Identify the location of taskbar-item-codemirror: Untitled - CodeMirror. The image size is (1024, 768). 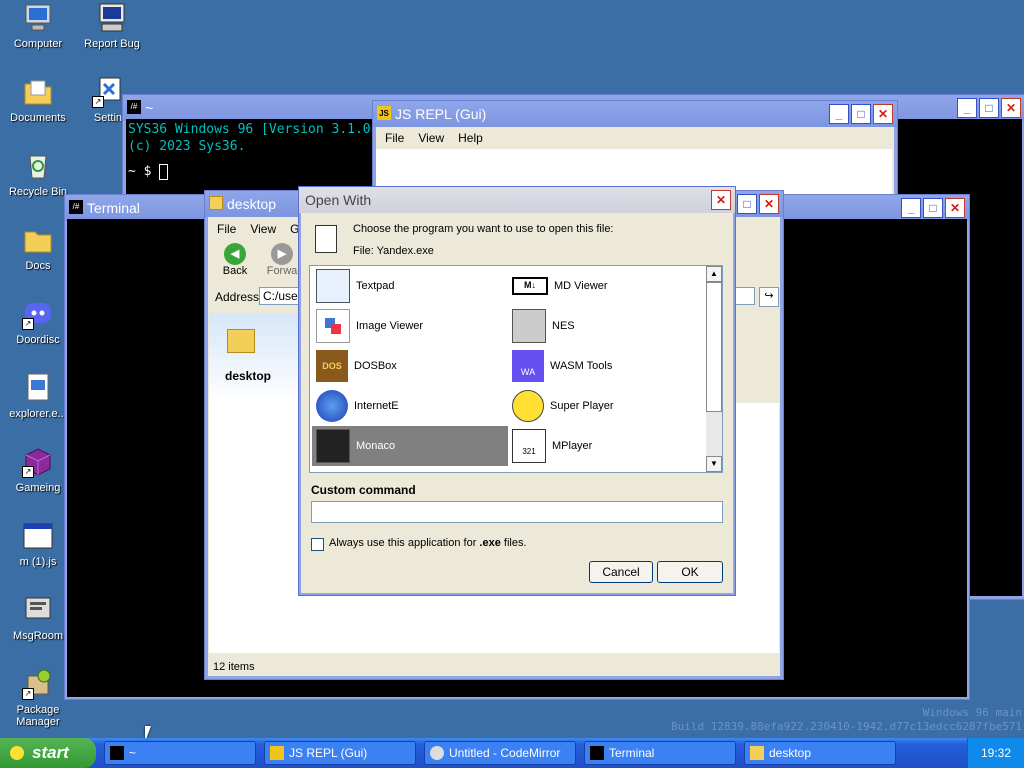
(500, 753).